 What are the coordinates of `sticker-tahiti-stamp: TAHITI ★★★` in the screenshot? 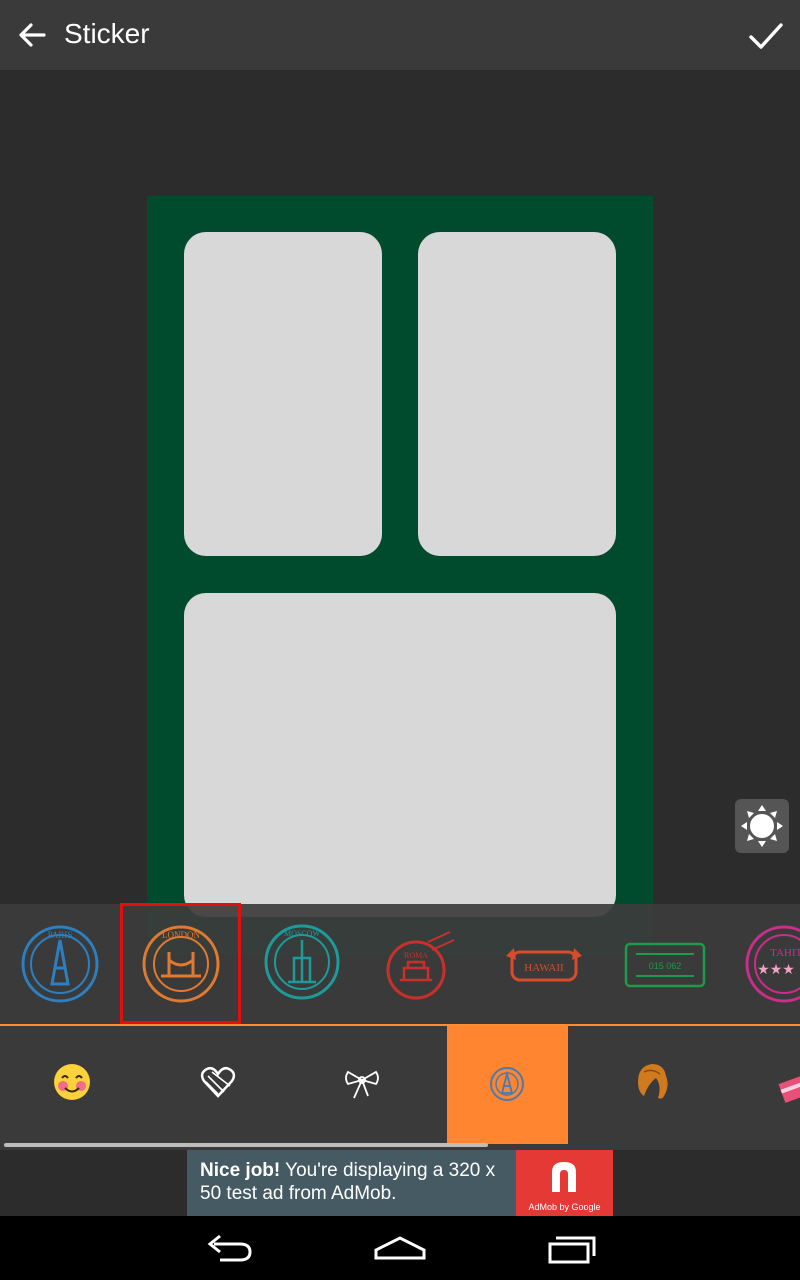 It's located at (772, 964).